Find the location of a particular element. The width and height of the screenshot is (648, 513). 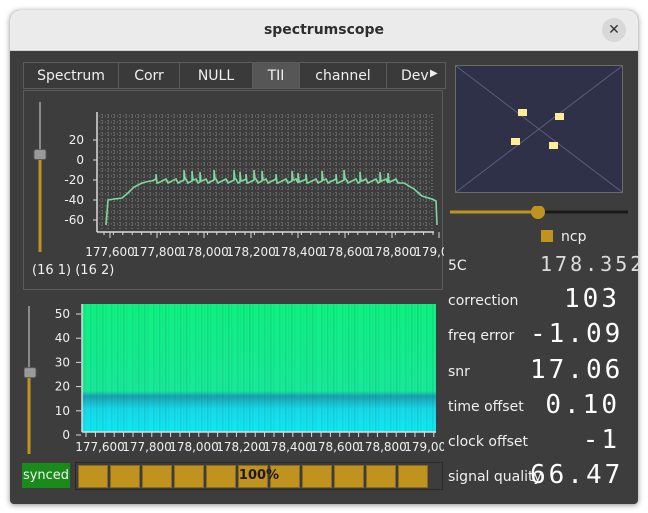

snr-label: snr is located at coordinates (459, 372).